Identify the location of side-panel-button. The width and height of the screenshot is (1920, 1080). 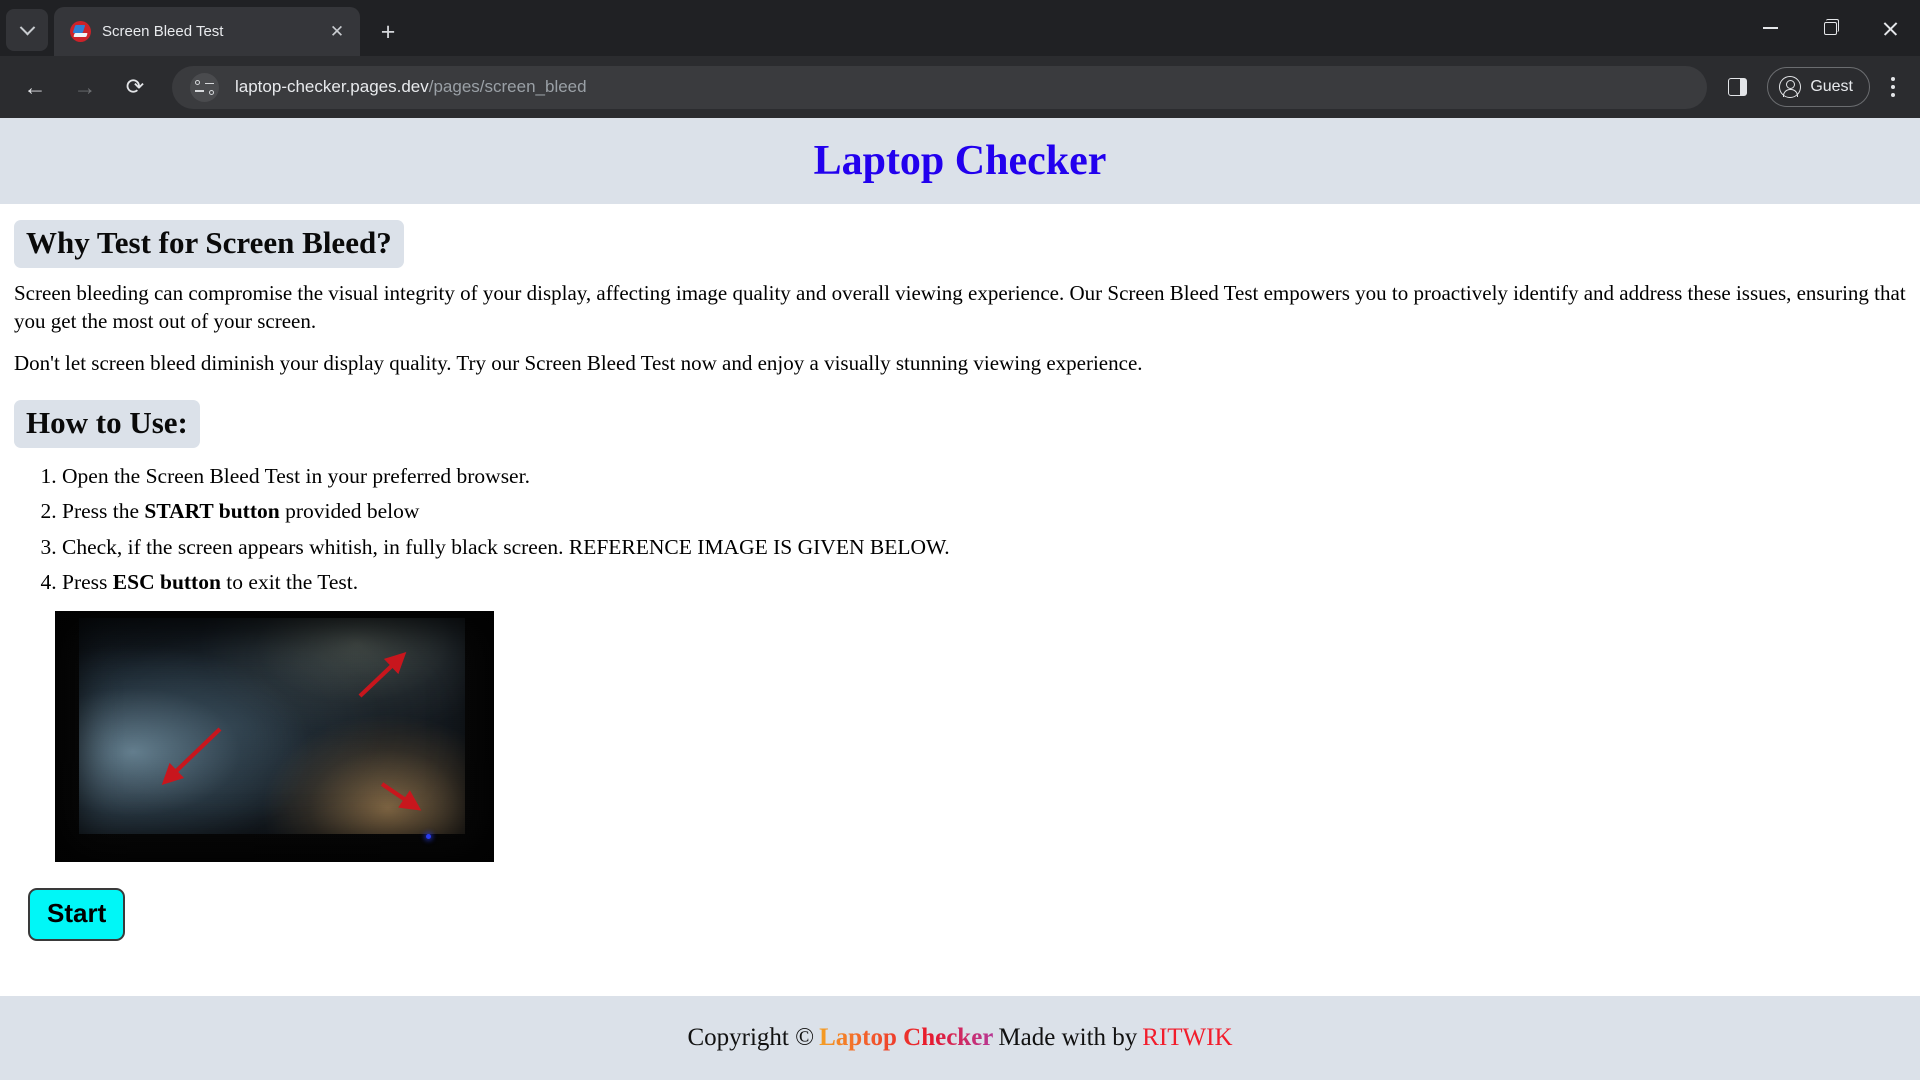
(1737, 87).